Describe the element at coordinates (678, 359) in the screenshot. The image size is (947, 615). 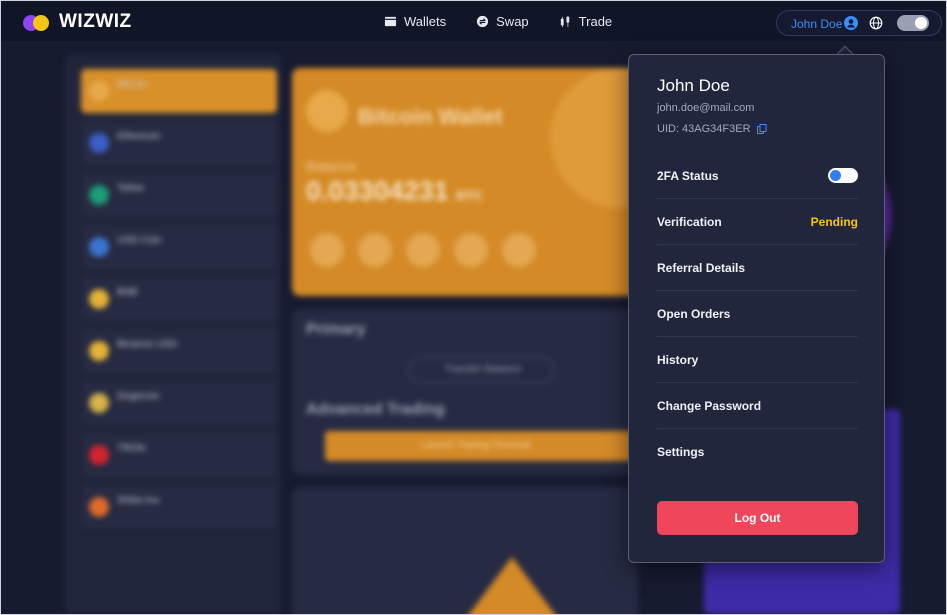
I see `menu-item-label: History` at that location.